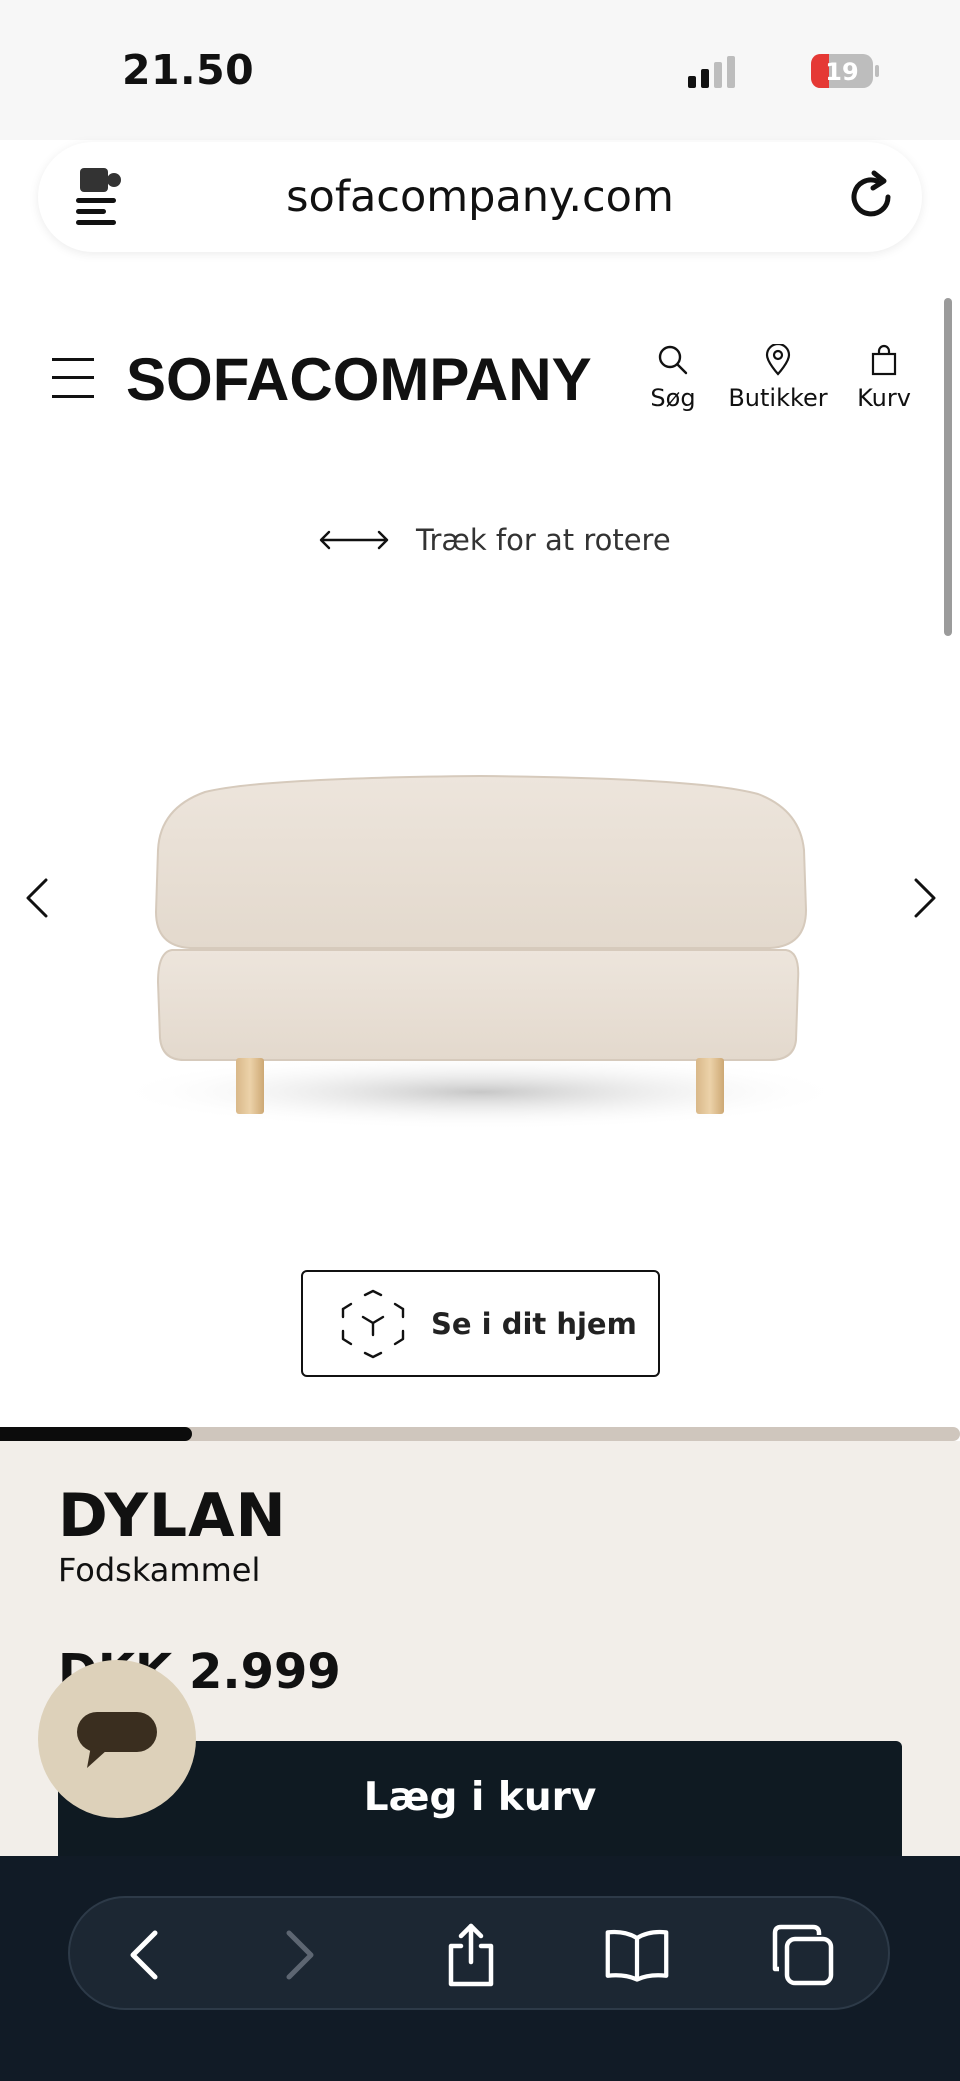 Image resolution: width=960 pixels, height=2081 pixels. I want to click on product-type: Fodskammel, so click(159, 1570).